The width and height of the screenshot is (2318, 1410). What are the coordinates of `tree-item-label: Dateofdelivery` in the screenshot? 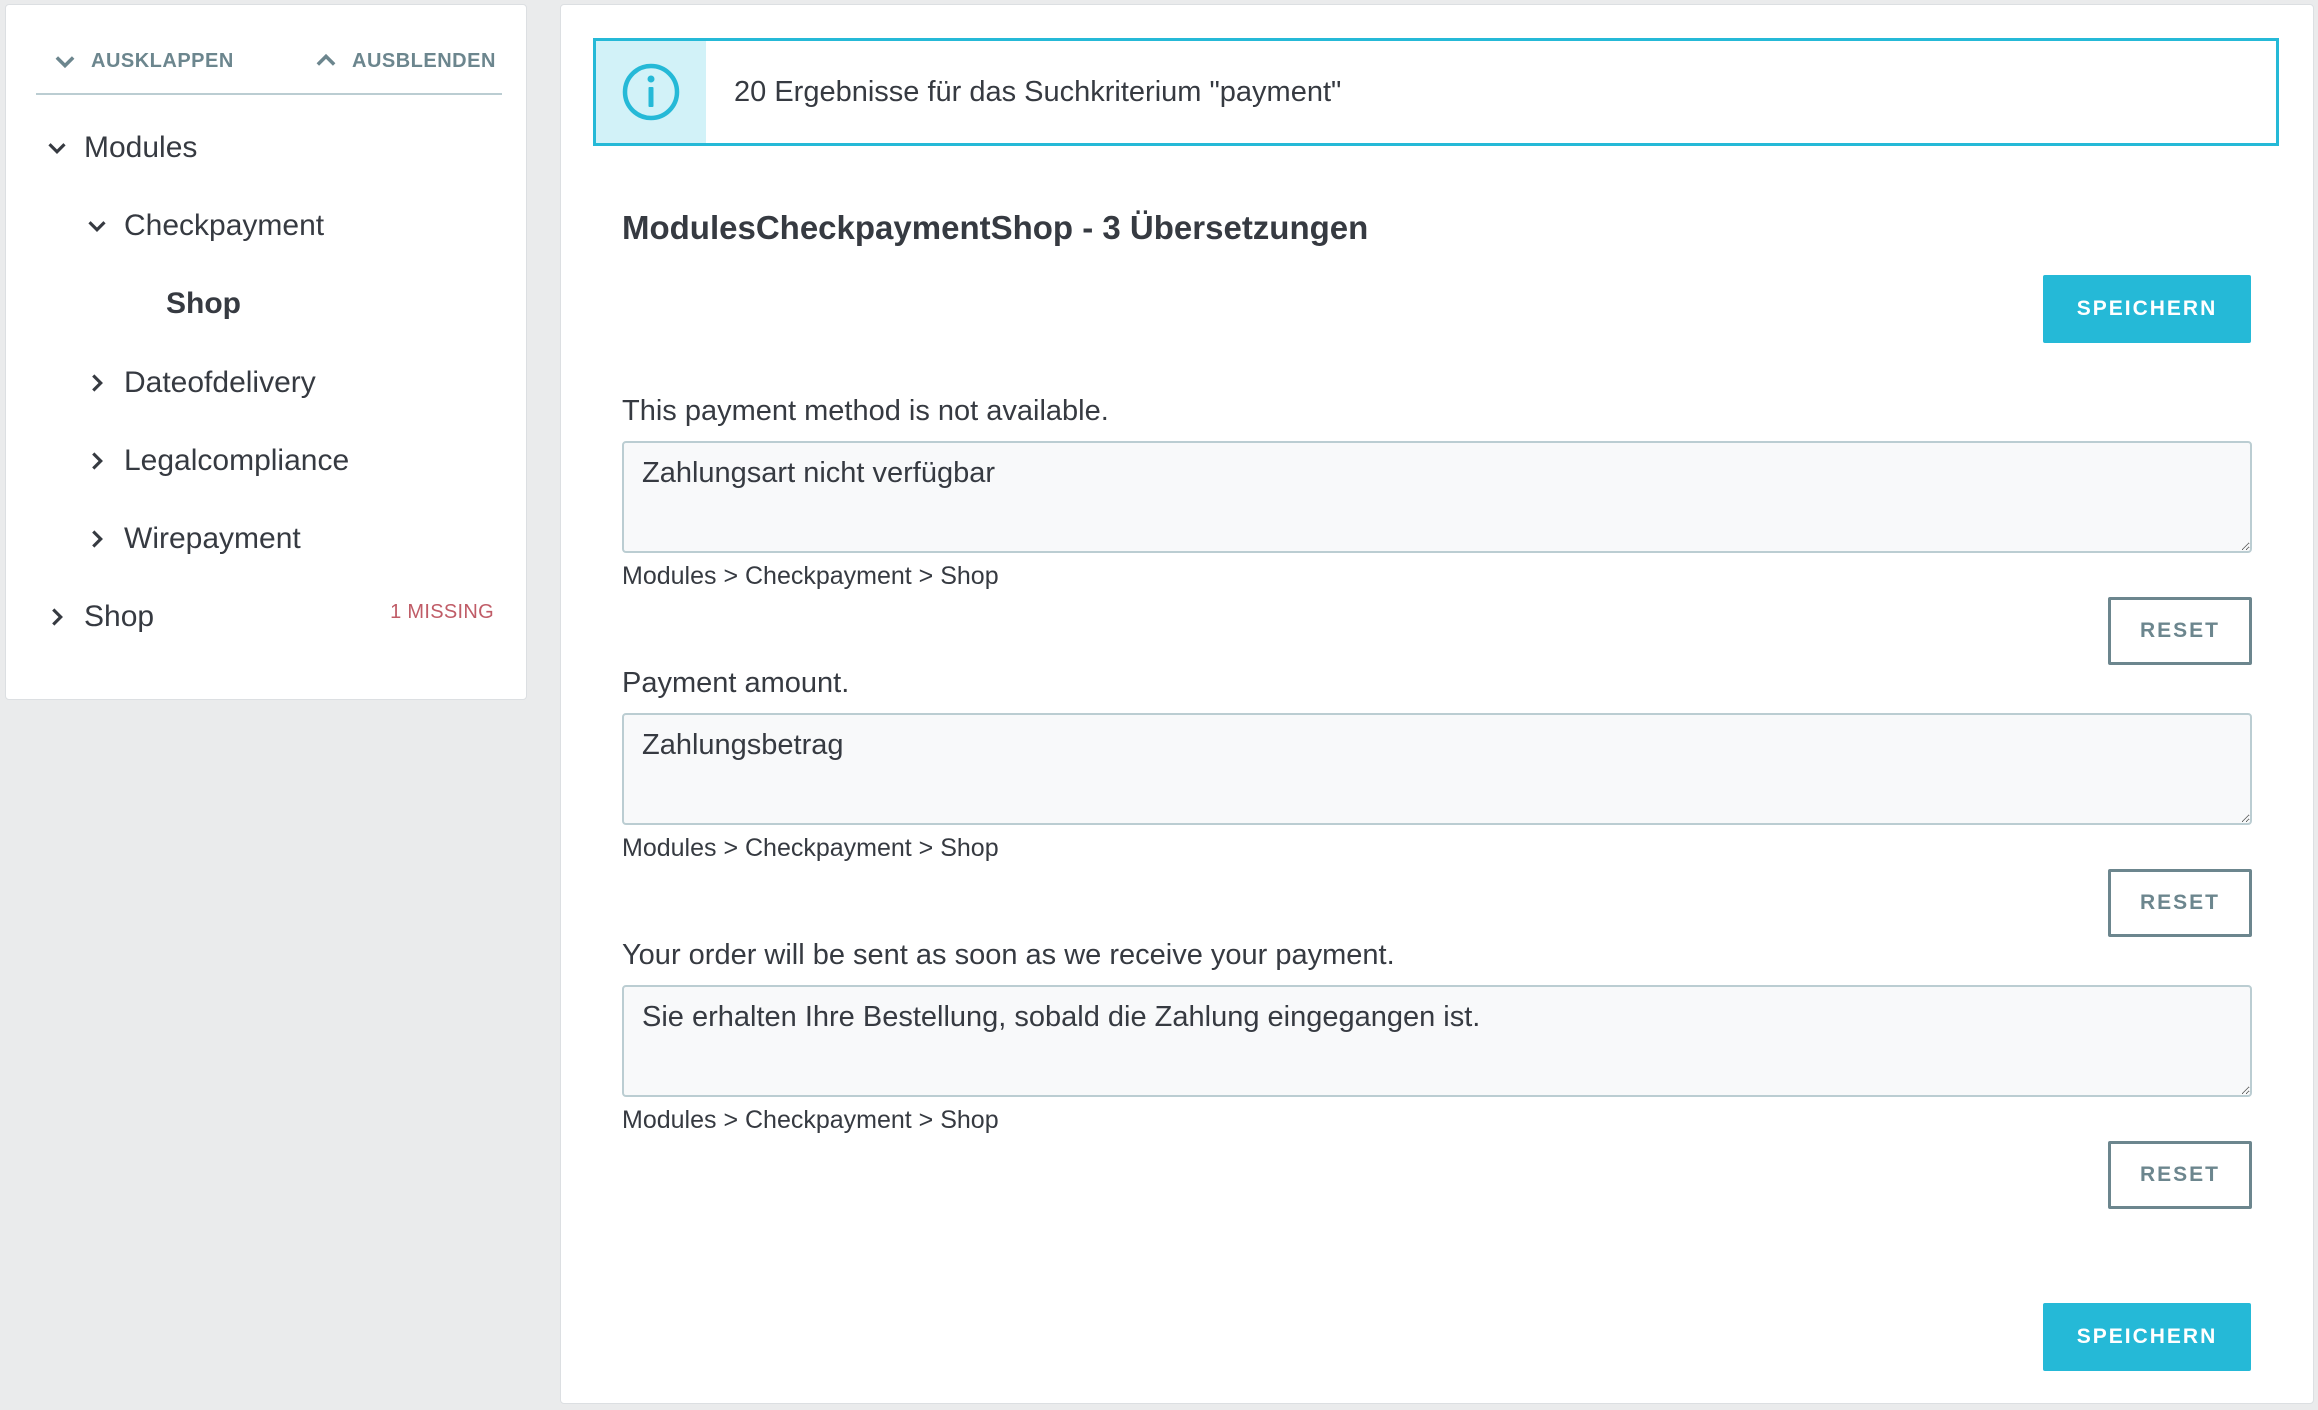 It's located at (220, 382).